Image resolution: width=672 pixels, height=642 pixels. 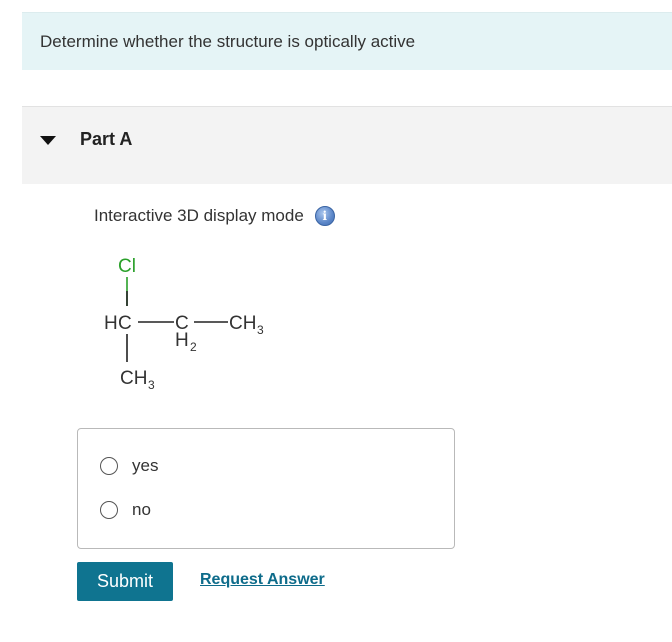 I want to click on display-mode-label: Interactive 3D display mode, so click(x=199, y=215).